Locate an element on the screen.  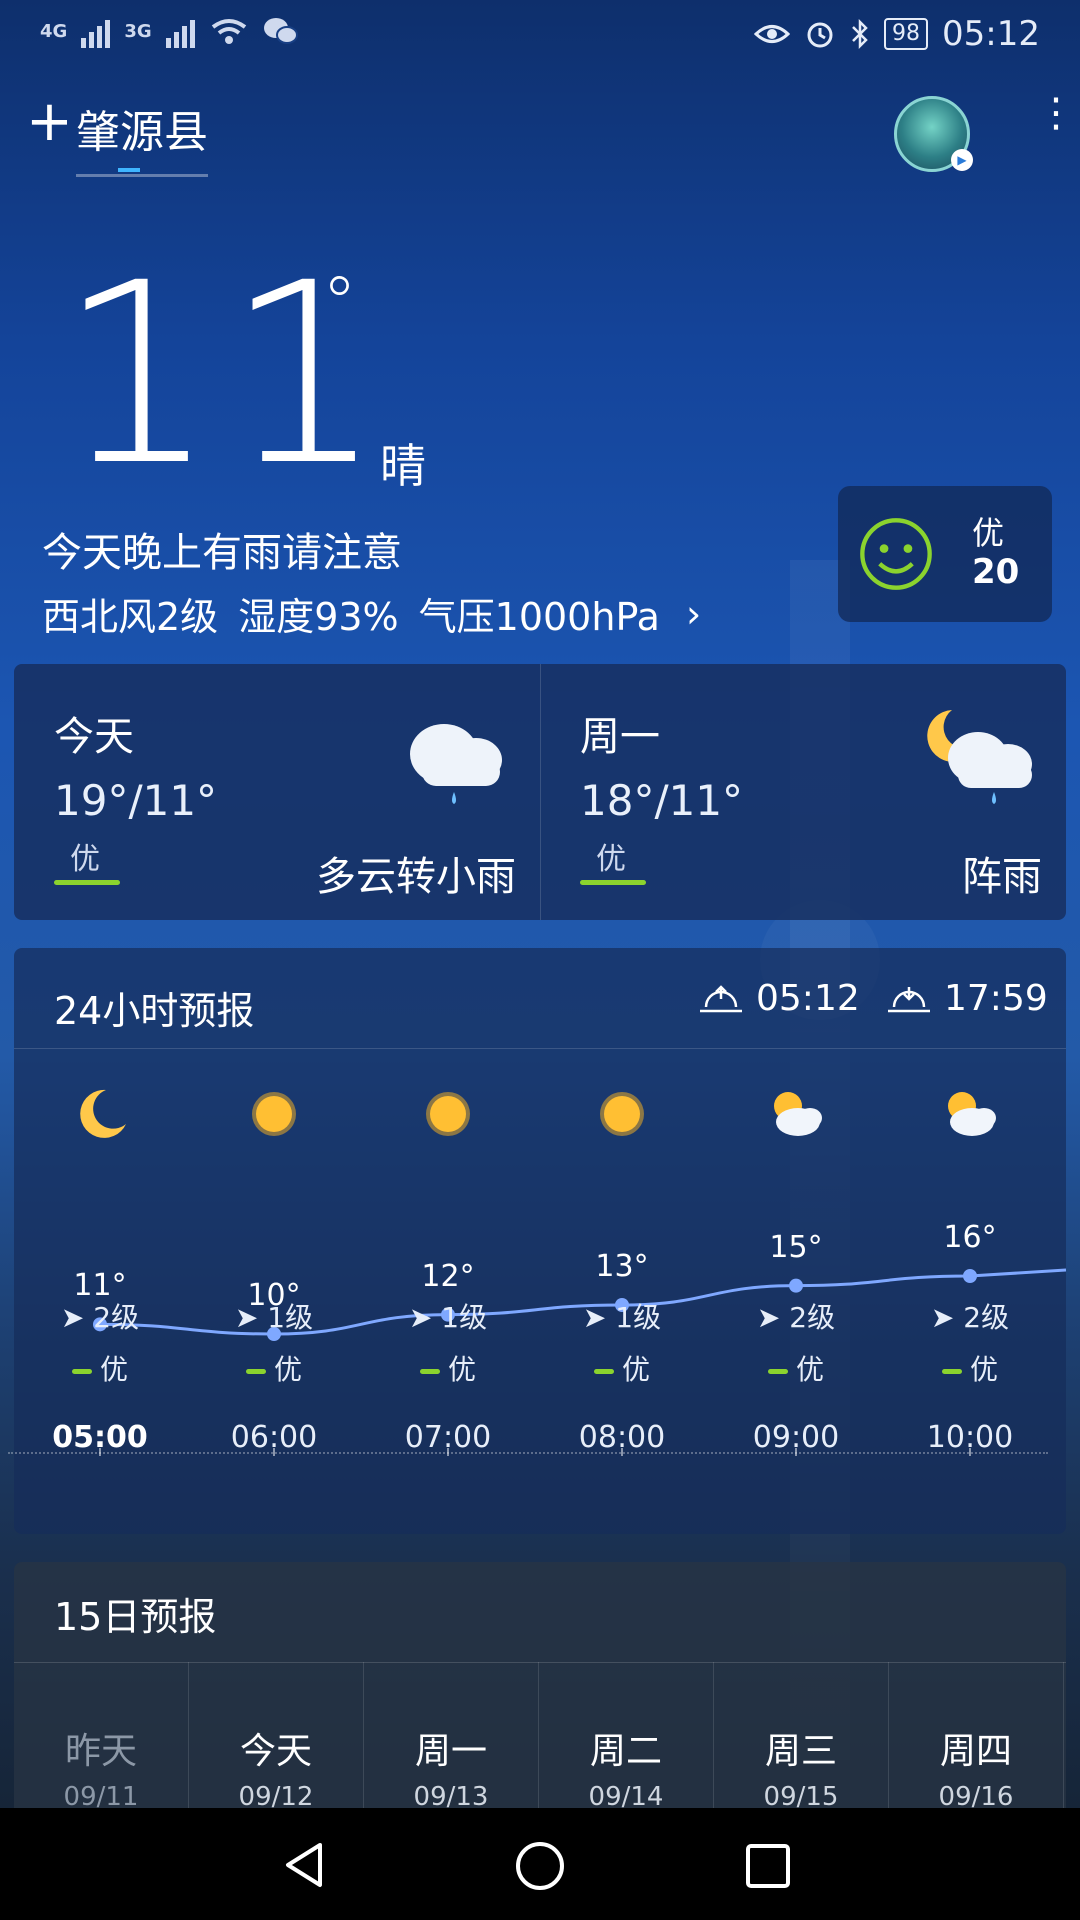
day-temps: 19°/11° is located at coordinates (136, 800).